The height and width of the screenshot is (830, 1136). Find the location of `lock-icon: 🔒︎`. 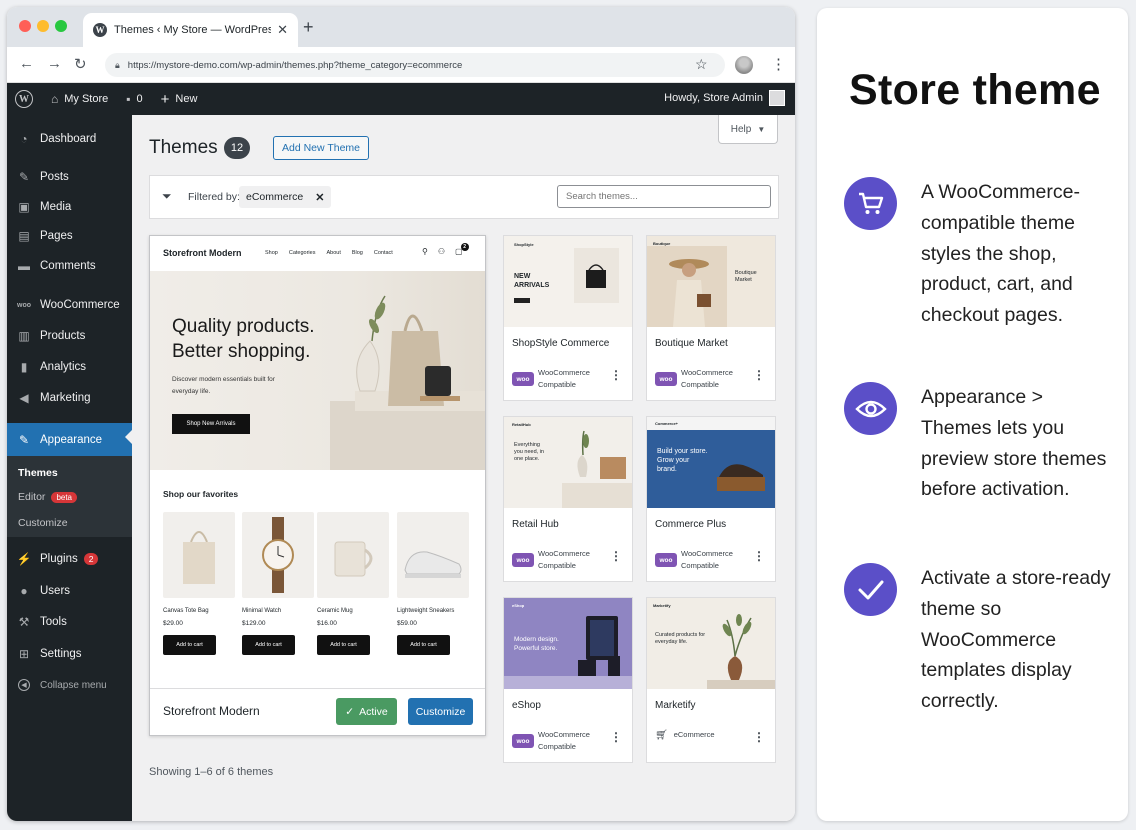

lock-icon: 🔒︎ is located at coordinates (117, 64).